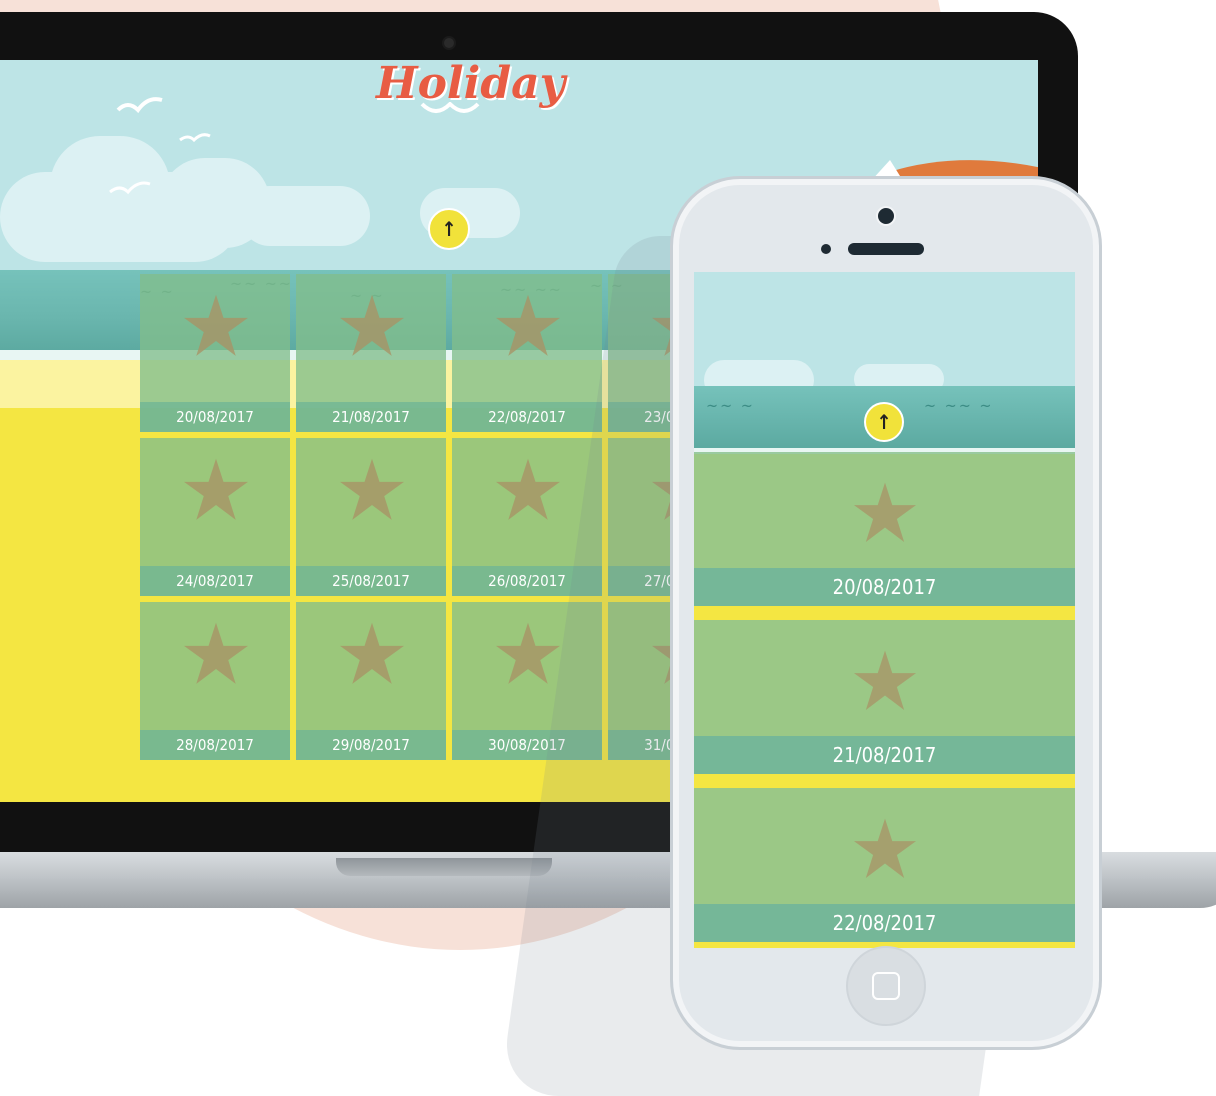 This screenshot has width=1216, height=1096. Describe the element at coordinates (450, 107) in the screenshot. I see `logo-bird-icon` at that location.